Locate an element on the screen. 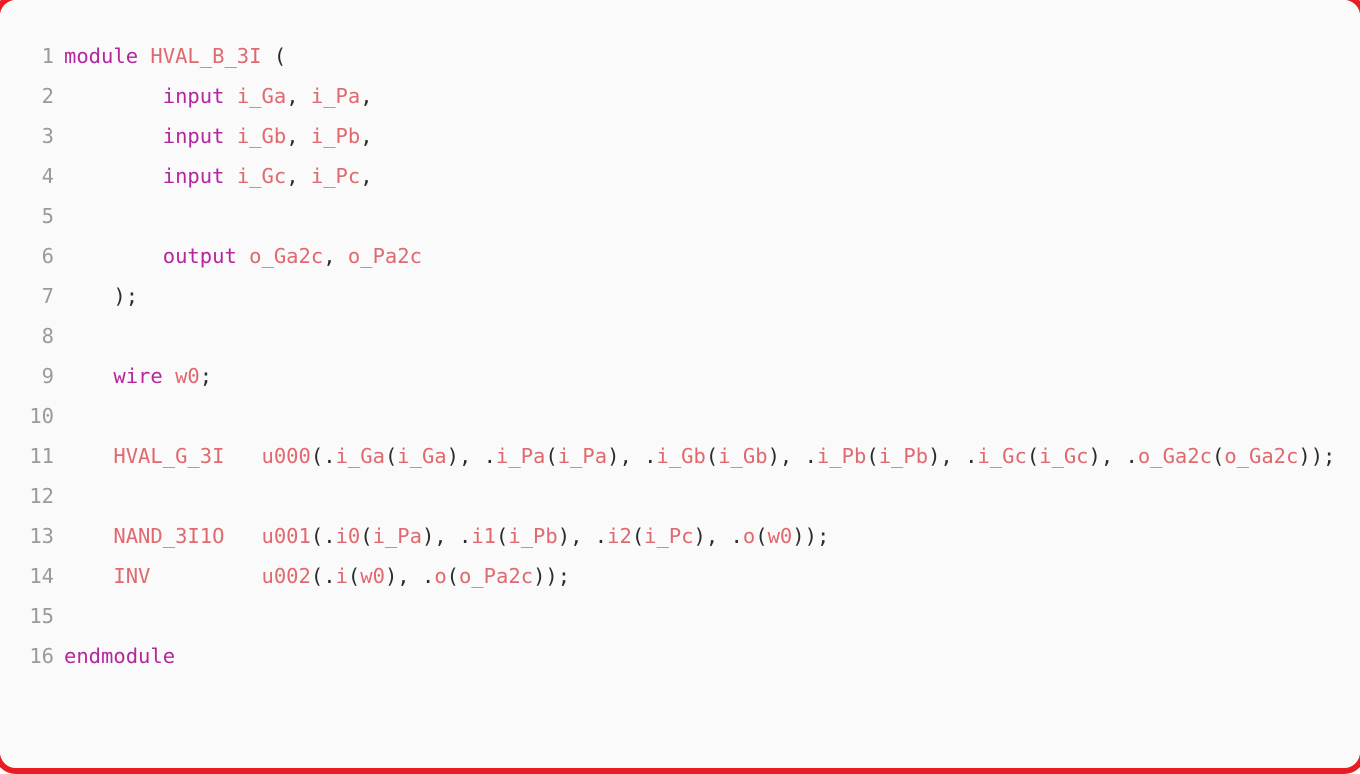  code-token: endmodule is located at coordinates (120, 656).